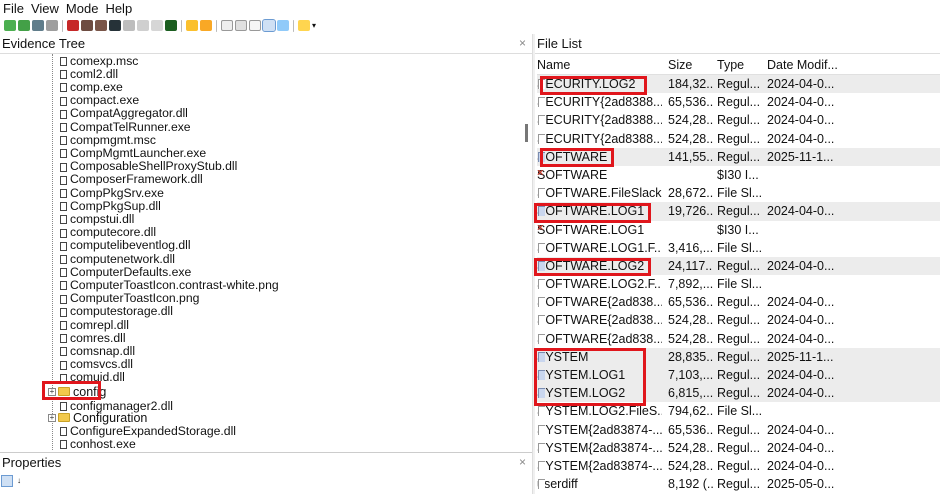 Image resolution: width=940 pixels, height=494 pixels. Describe the element at coordinates (107, 140) in the screenshot. I see `tree-item: compmgmt.msc` at that location.